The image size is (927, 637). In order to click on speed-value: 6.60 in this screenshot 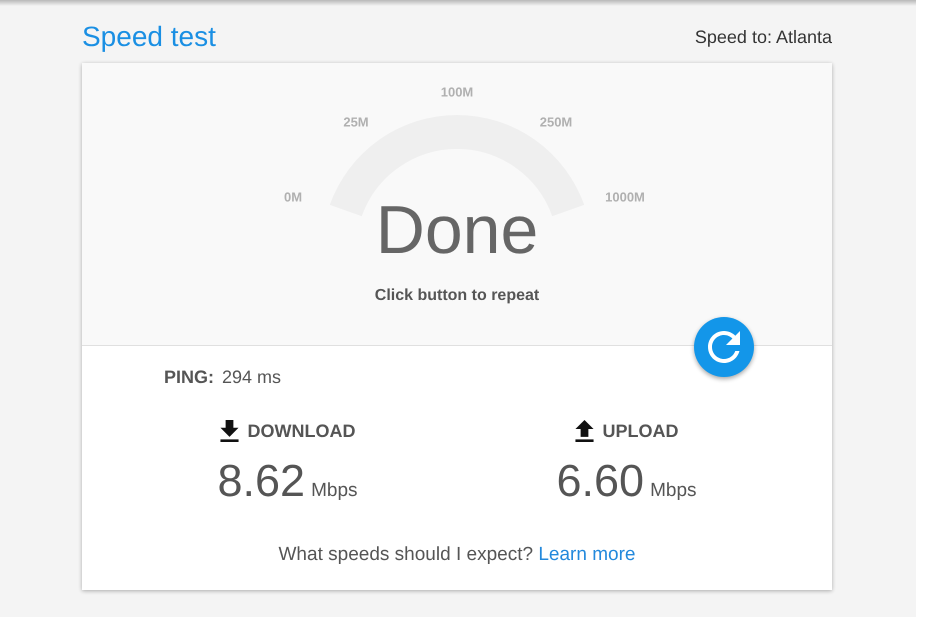, I will do `click(600, 480)`.